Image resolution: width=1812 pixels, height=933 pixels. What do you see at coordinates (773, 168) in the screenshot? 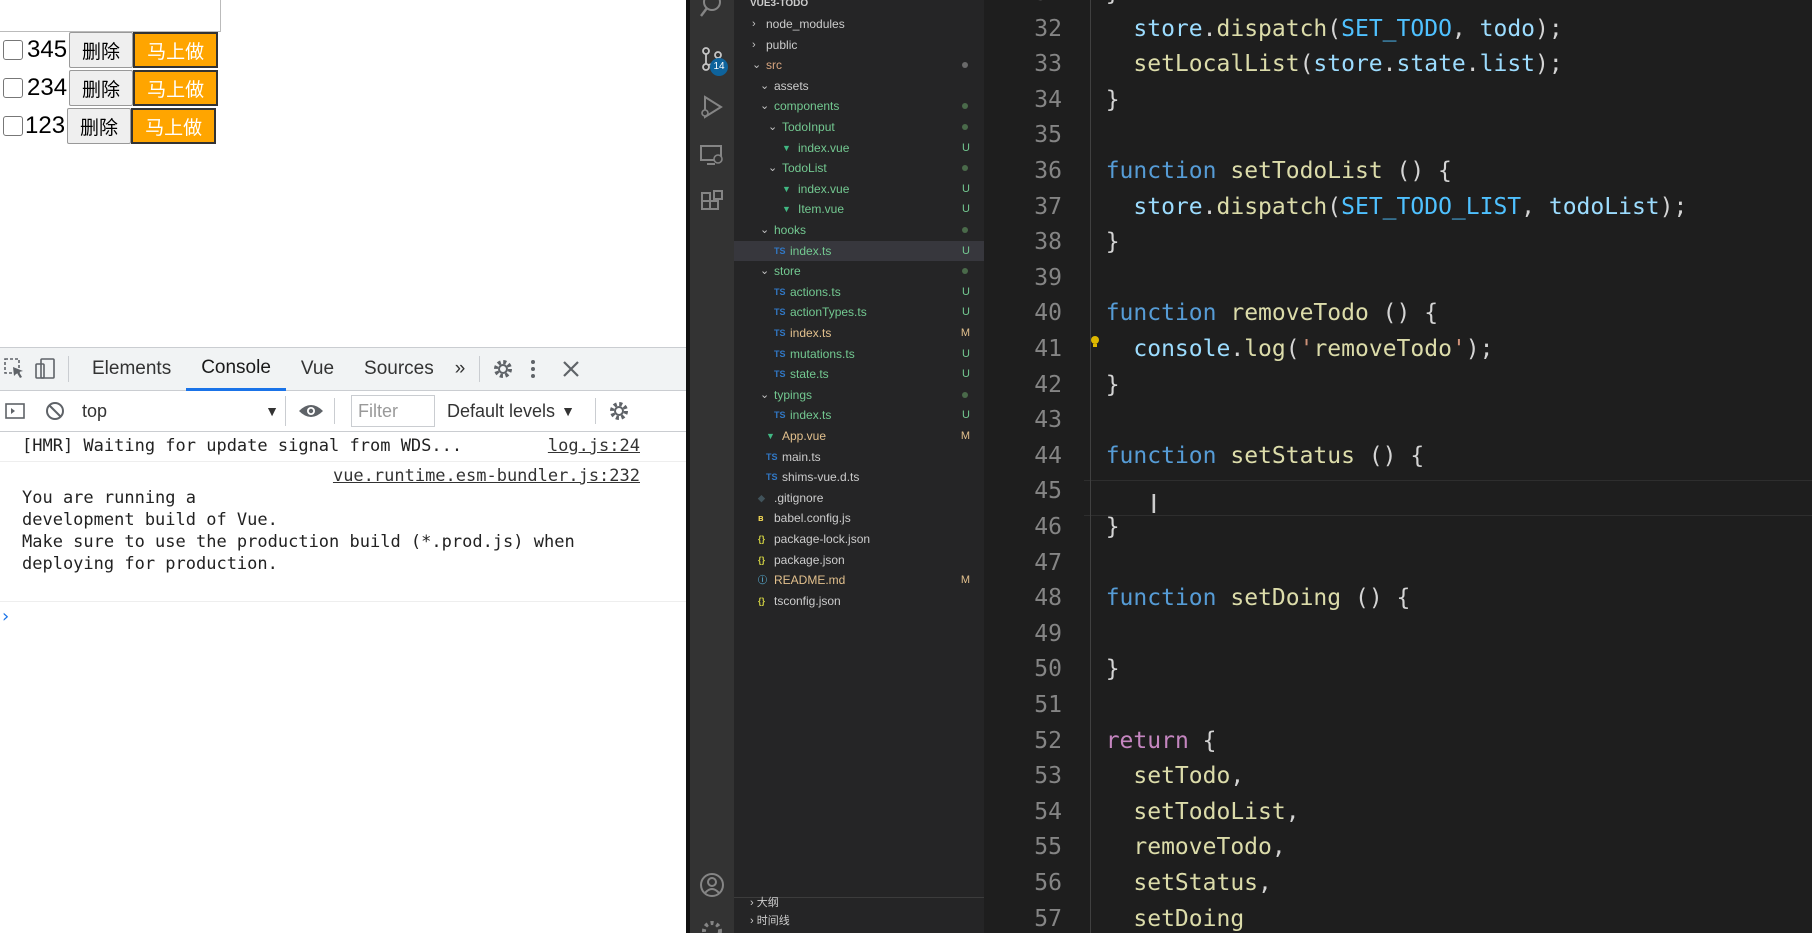
I see `chevron-down-icon: ⌄` at bounding box center [773, 168].